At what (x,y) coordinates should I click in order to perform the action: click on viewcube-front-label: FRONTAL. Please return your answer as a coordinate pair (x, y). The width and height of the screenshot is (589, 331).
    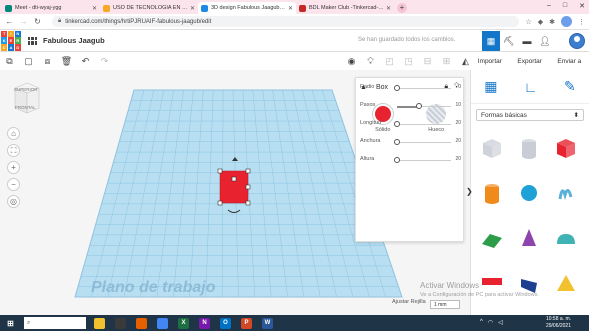
    Looking at the image, I should click on (25, 107).